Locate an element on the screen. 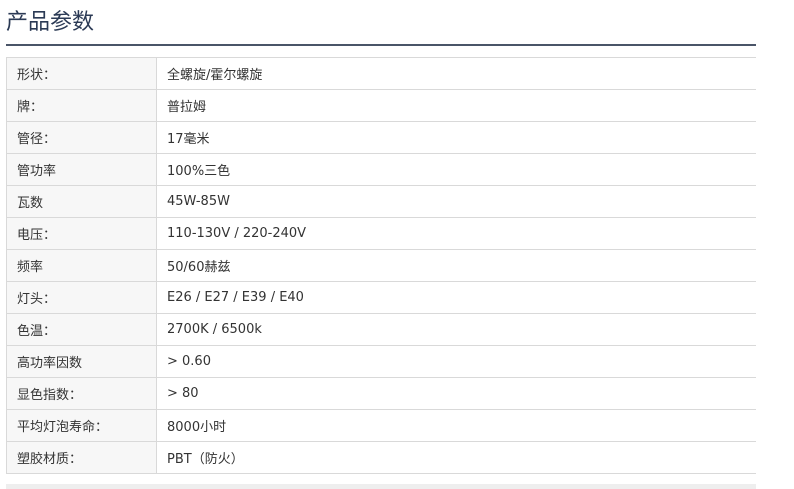  spec-label: 塑胶材质： is located at coordinates (81, 457).